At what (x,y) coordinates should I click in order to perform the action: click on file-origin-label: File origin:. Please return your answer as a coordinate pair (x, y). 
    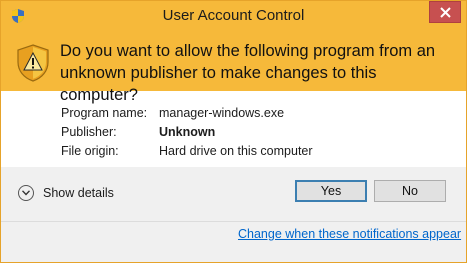
    Looking at the image, I should click on (90, 151).